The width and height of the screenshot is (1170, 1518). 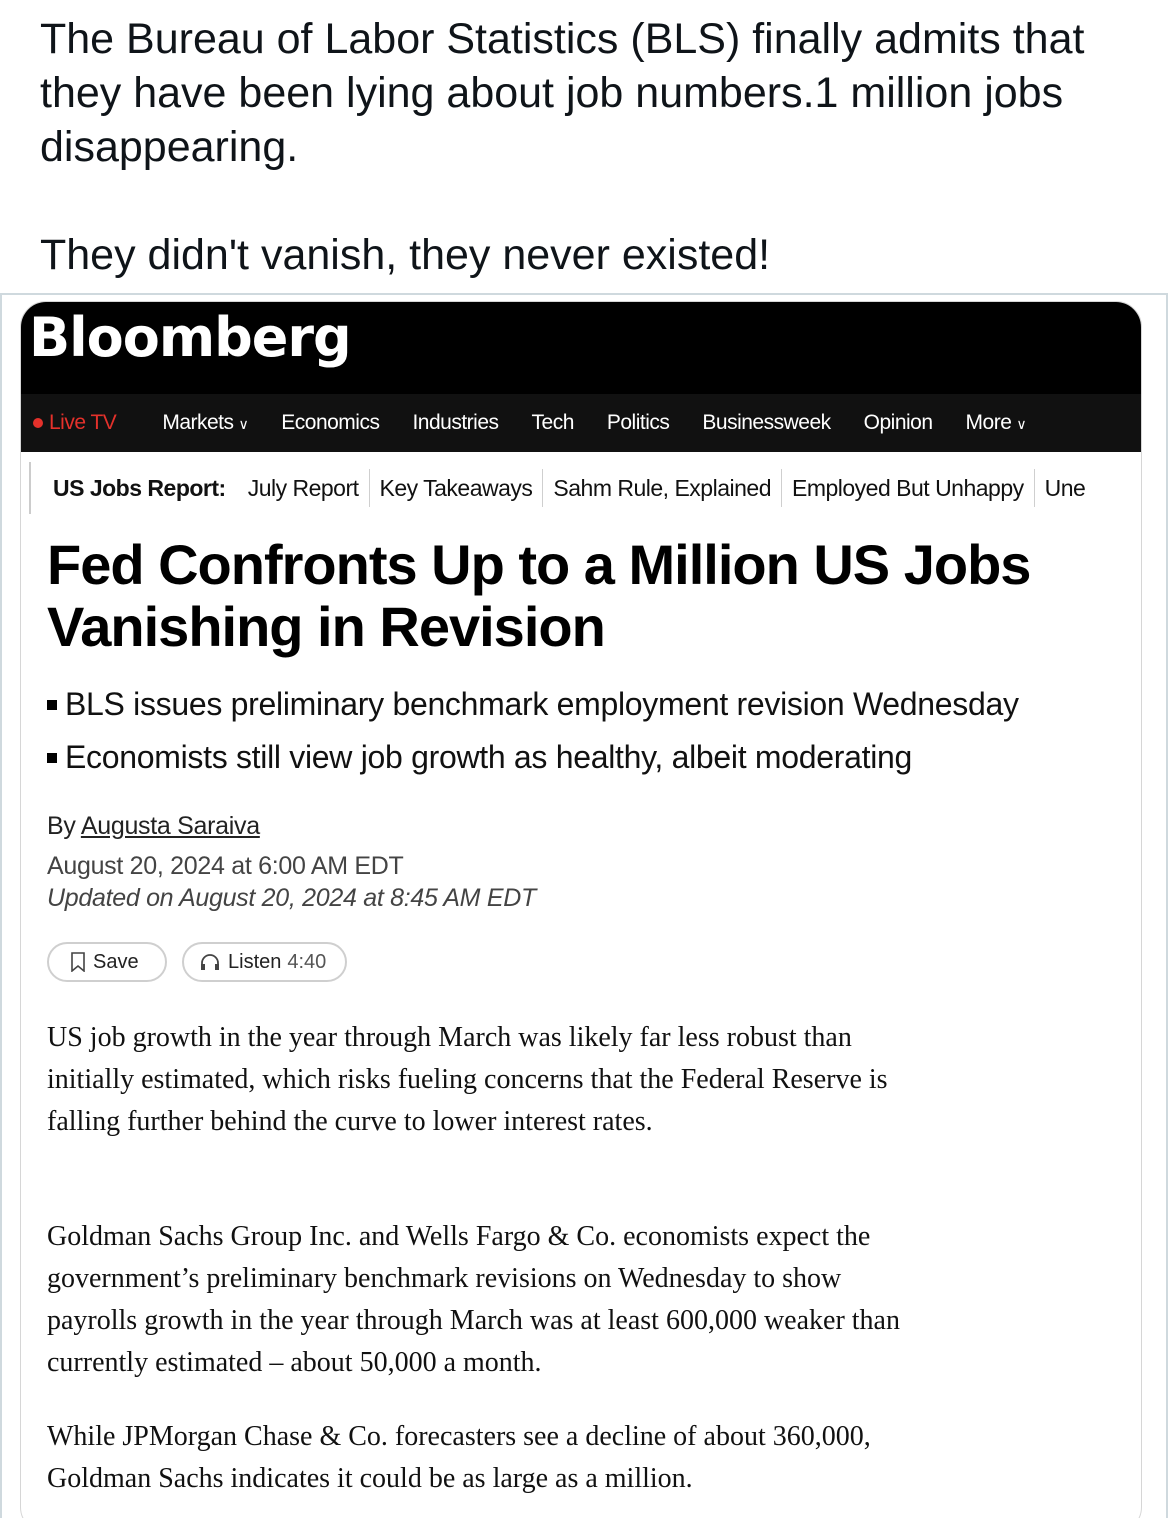 I want to click on published-date: August 20, 2024 at 6:00 AM EDT, so click(x=225, y=866).